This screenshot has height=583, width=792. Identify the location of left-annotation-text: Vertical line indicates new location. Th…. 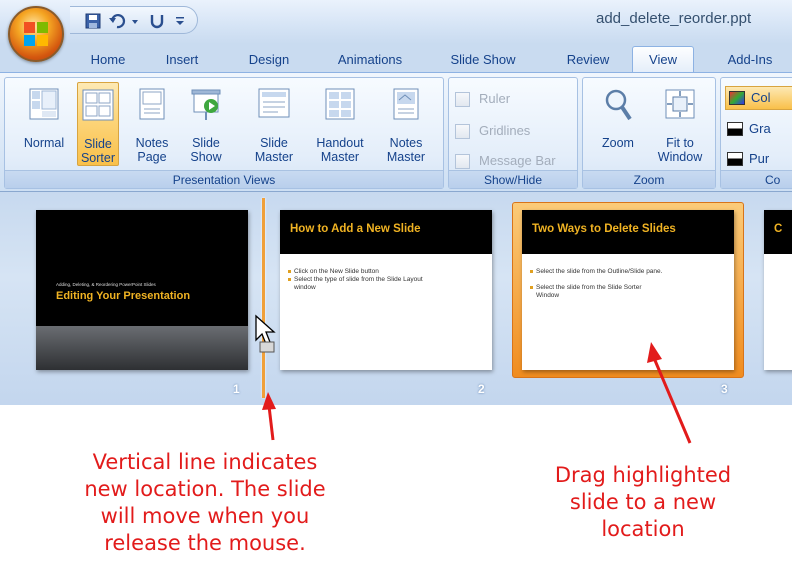
(205, 502).